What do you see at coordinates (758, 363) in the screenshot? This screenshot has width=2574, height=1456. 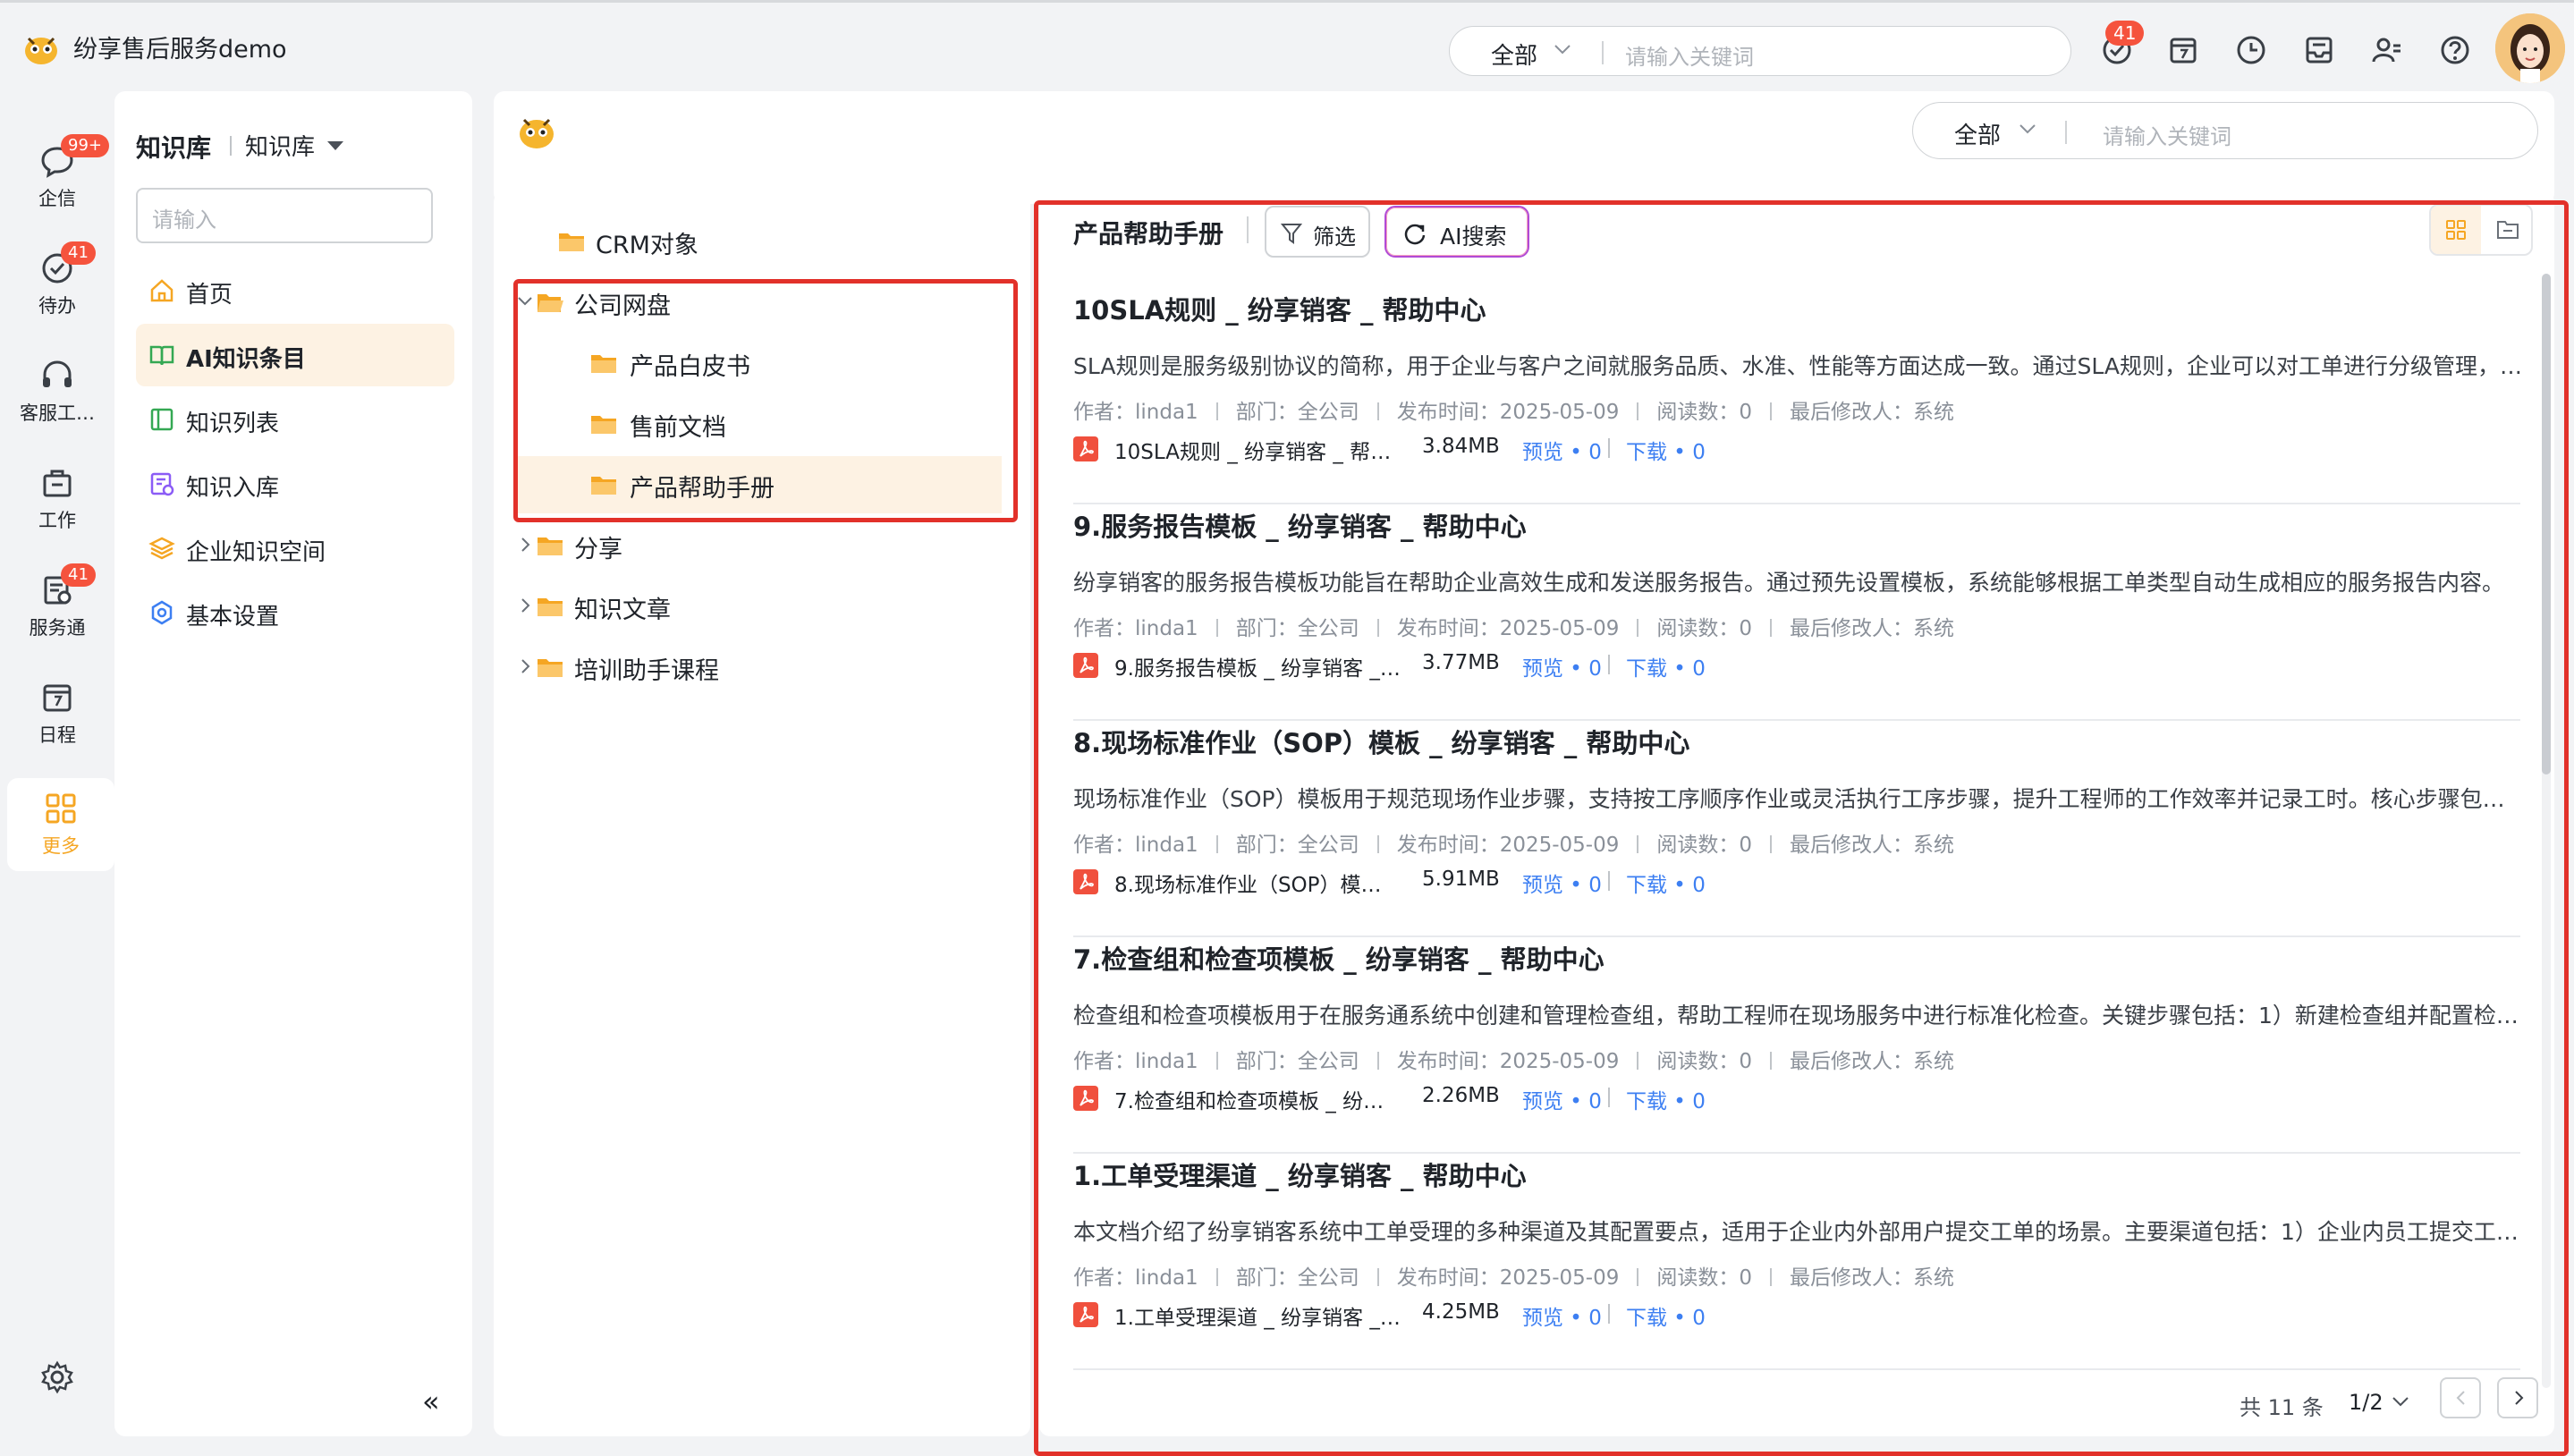 I see `tree-node-whitepaper: 产品白皮书` at bounding box center [758, 363].